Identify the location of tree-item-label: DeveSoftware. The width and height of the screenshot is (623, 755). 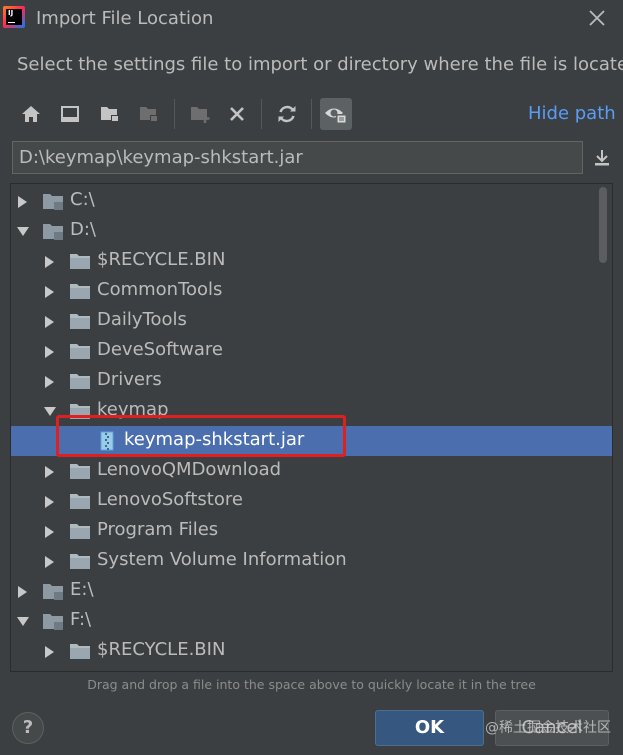
(160, 349).